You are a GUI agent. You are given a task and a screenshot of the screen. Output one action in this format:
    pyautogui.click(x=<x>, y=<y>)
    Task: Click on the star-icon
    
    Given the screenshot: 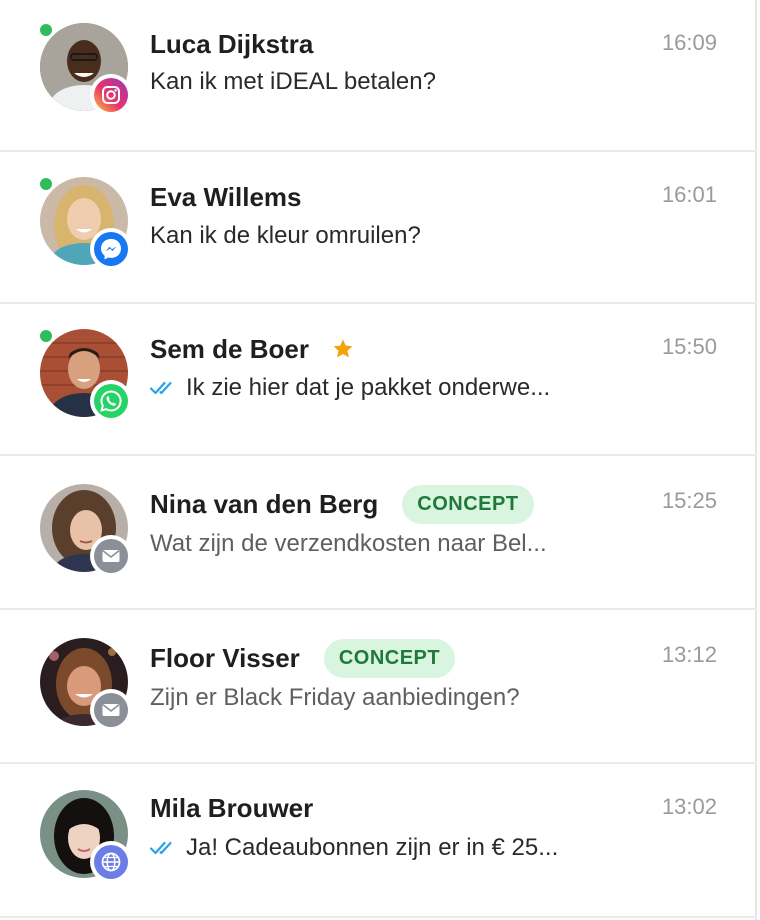 What is the action you would take?
    pyautogui.click(x=343, y=349)
    